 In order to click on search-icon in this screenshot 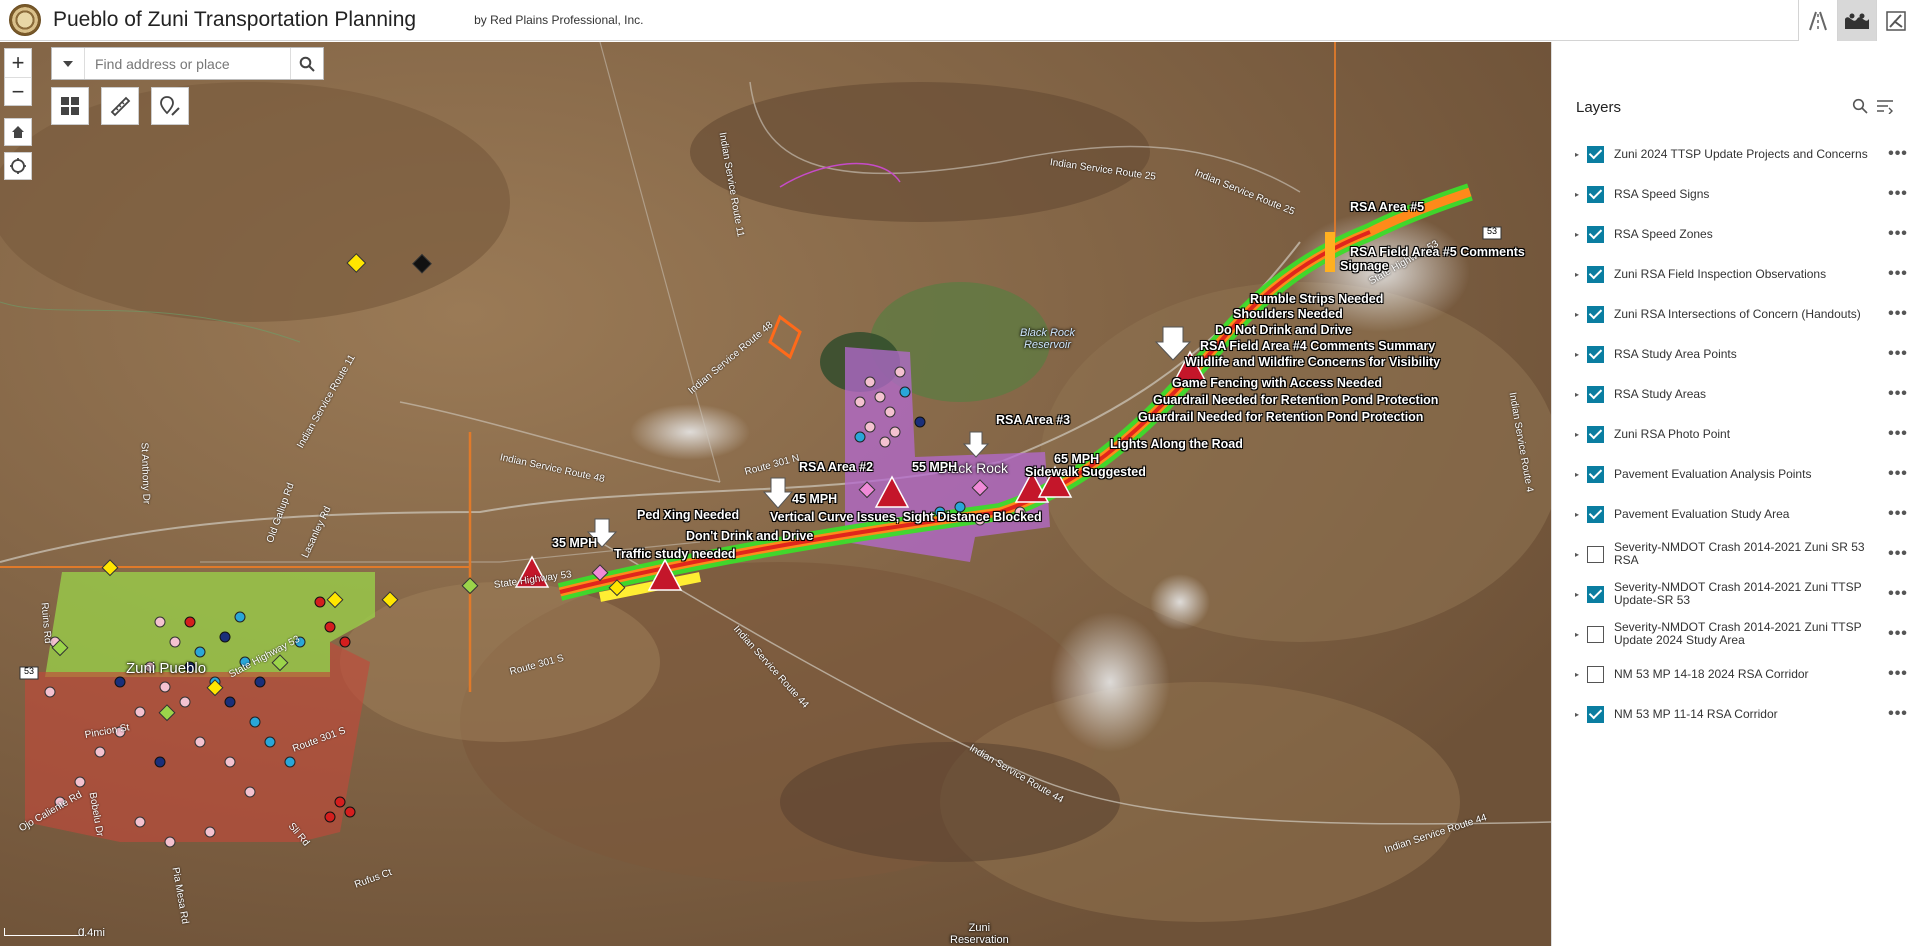, I will do `click(1860, 106)`.